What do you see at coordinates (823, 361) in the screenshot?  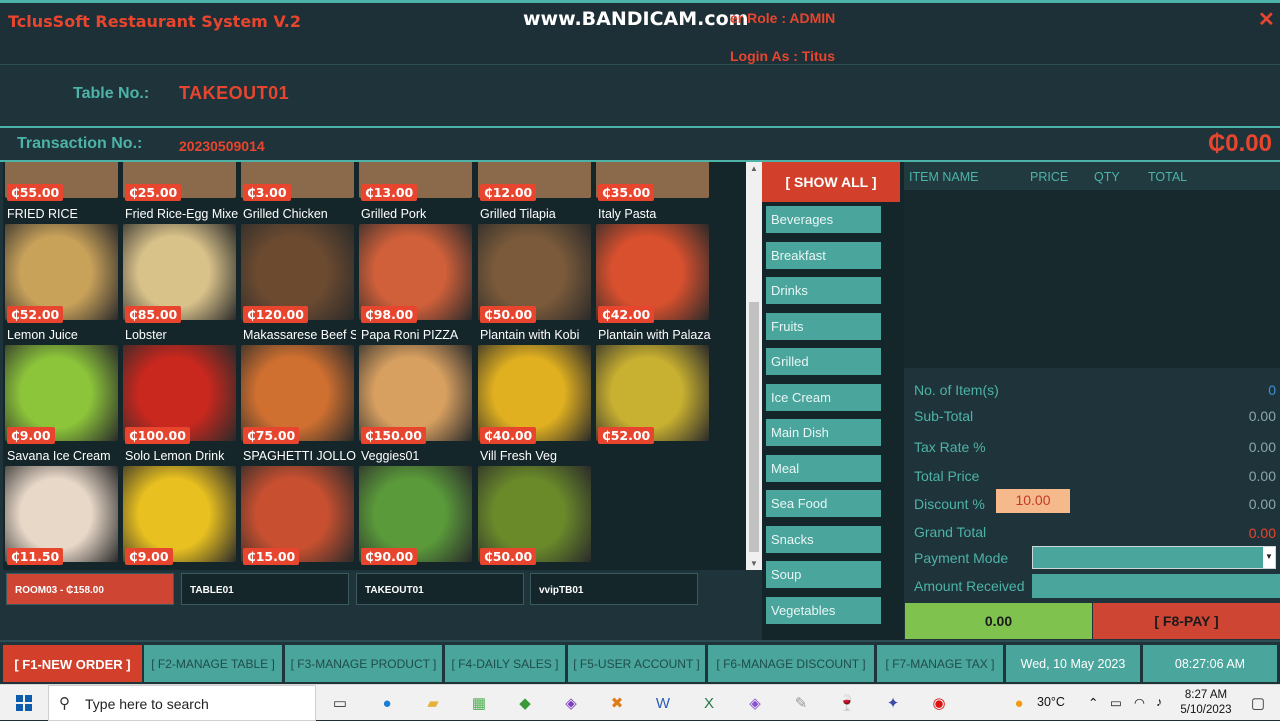 I see `category-button-grilled: Grilled` at bounding box center [823, 361].